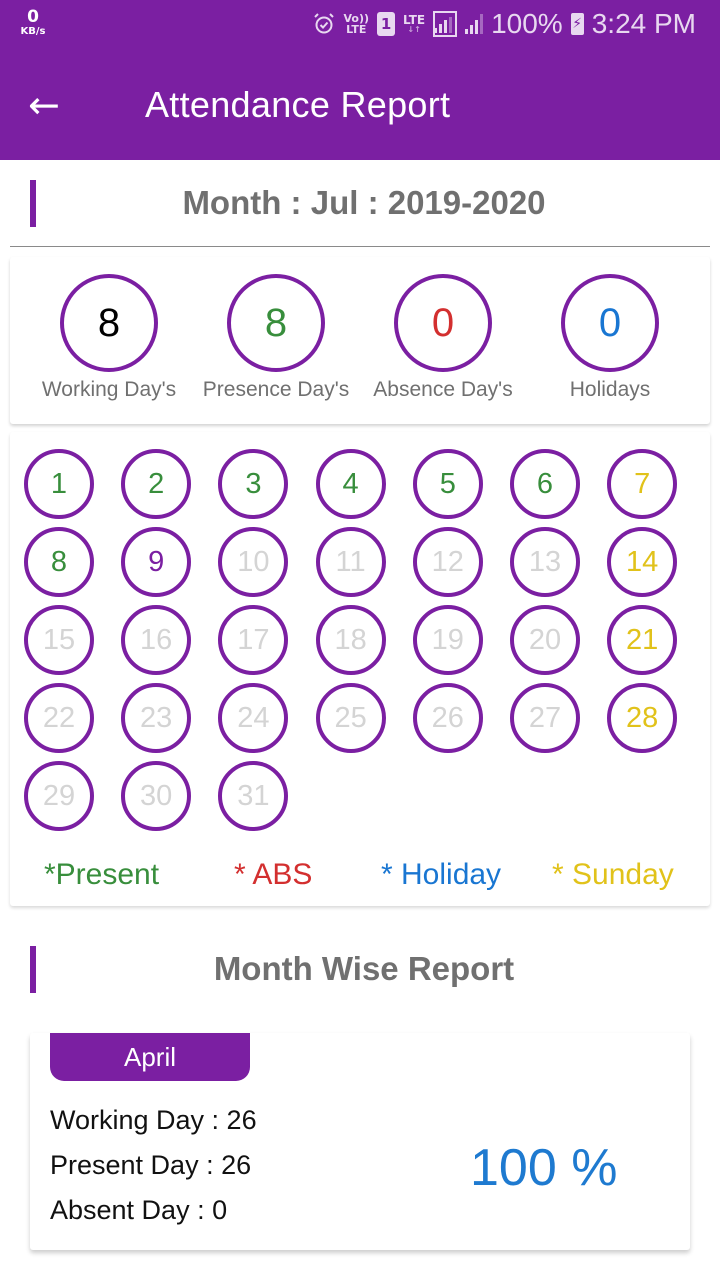  Describe the element at coordinates (414, 24) in the screenshot. I see `lte-data-icon: LTE ↓↑` at that location.